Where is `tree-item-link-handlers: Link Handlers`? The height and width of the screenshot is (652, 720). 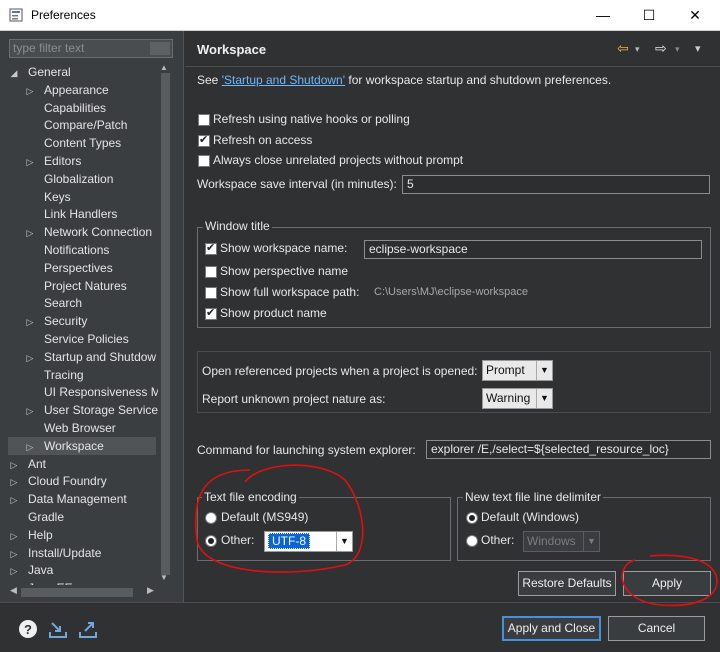 tree-item-link-handlers: Link Handlers is located at coordinates (62, 214).